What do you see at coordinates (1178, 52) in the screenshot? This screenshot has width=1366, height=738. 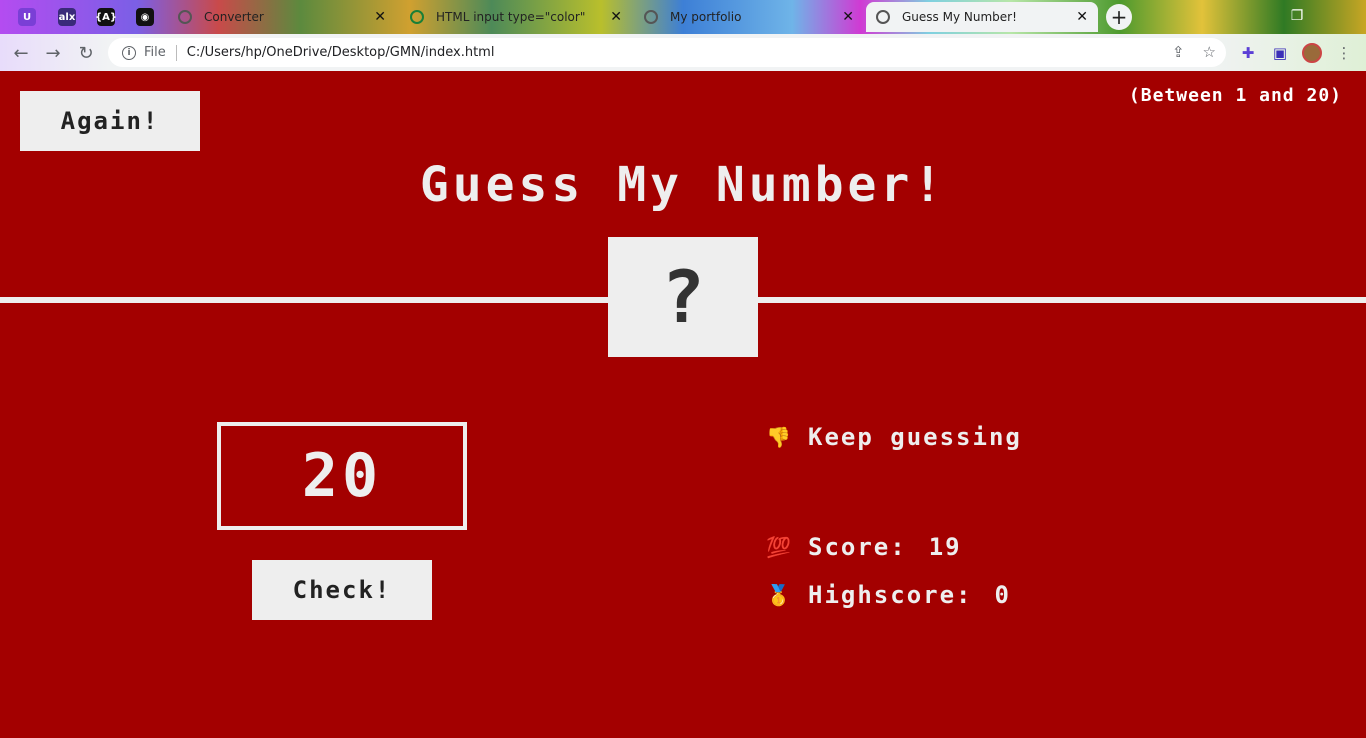 I see `share-icon: ⇪` at bounding box center [1178, 52].